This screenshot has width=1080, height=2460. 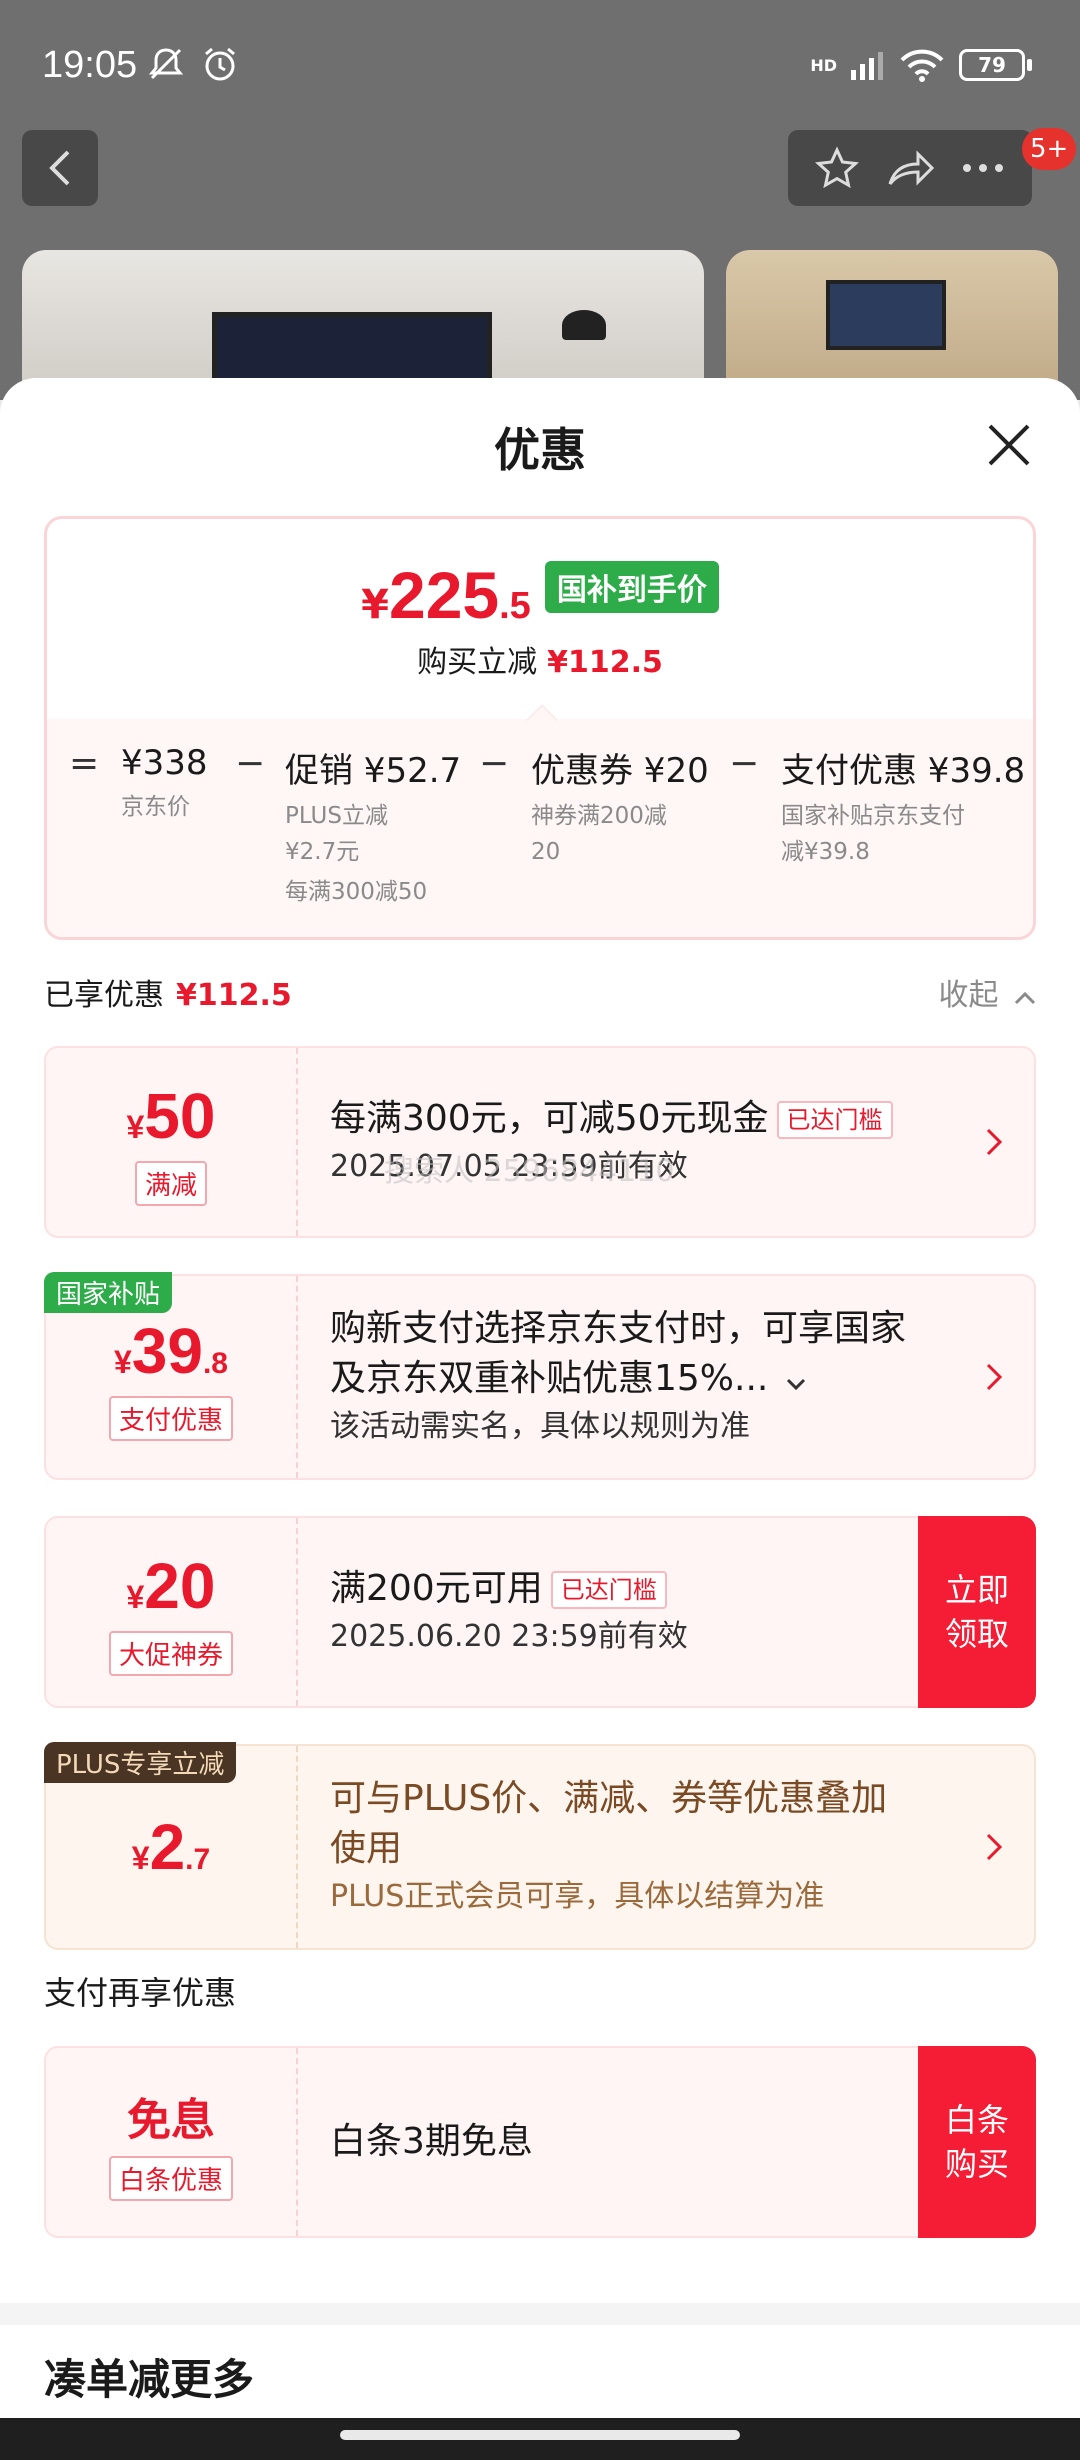 I want to click on buy-label-line1: 白条, so click(x=976, y=2120).